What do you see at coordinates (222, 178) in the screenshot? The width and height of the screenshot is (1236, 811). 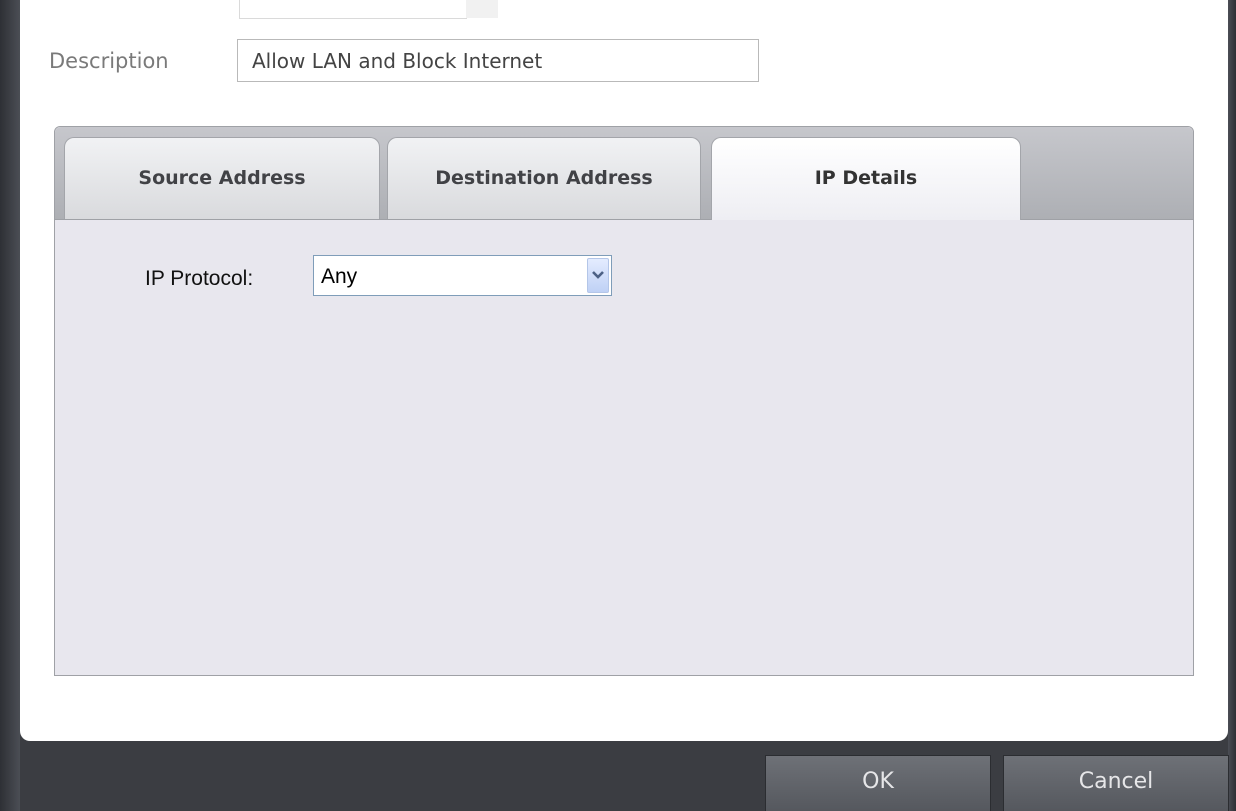 I see `tab-source-address: Source Address` at bounding box center [222, 178].